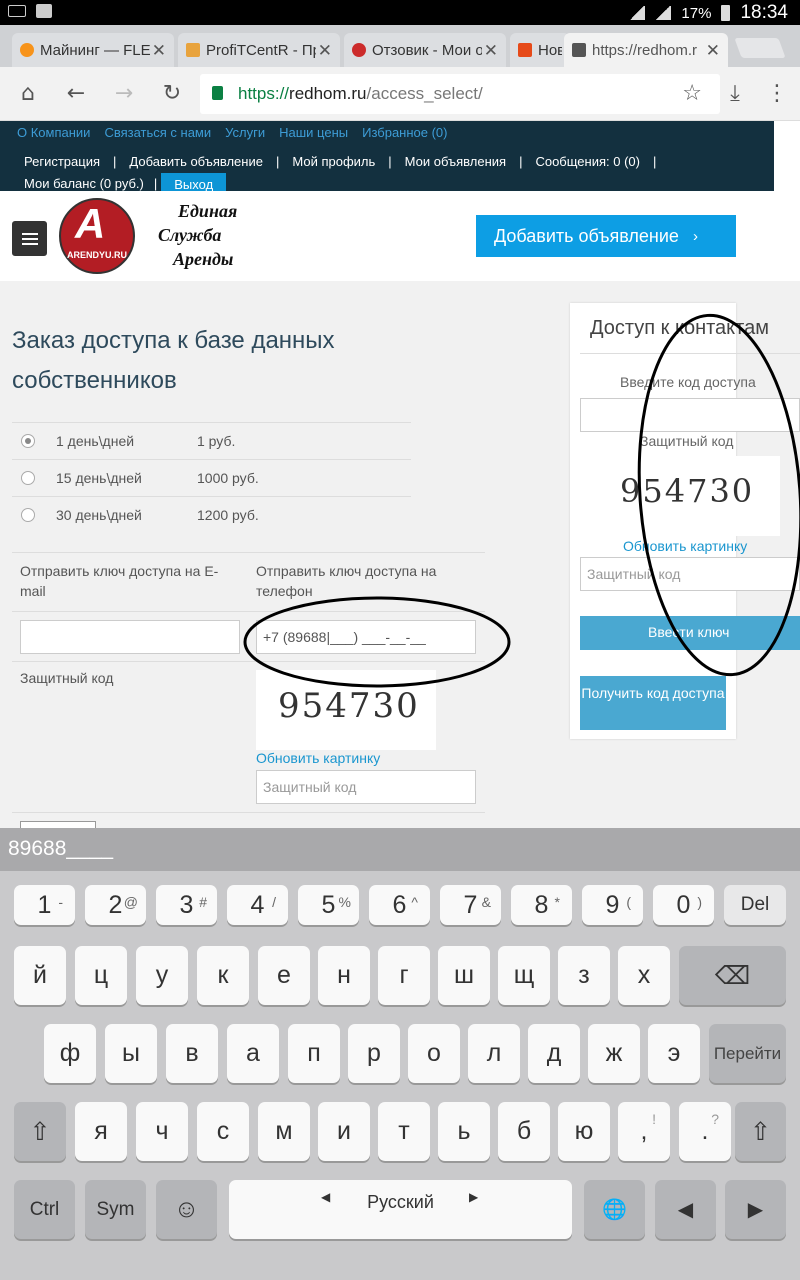 This screenshot has width=800, height=1280. I want to click on key-м: м, so click(284, 1131).